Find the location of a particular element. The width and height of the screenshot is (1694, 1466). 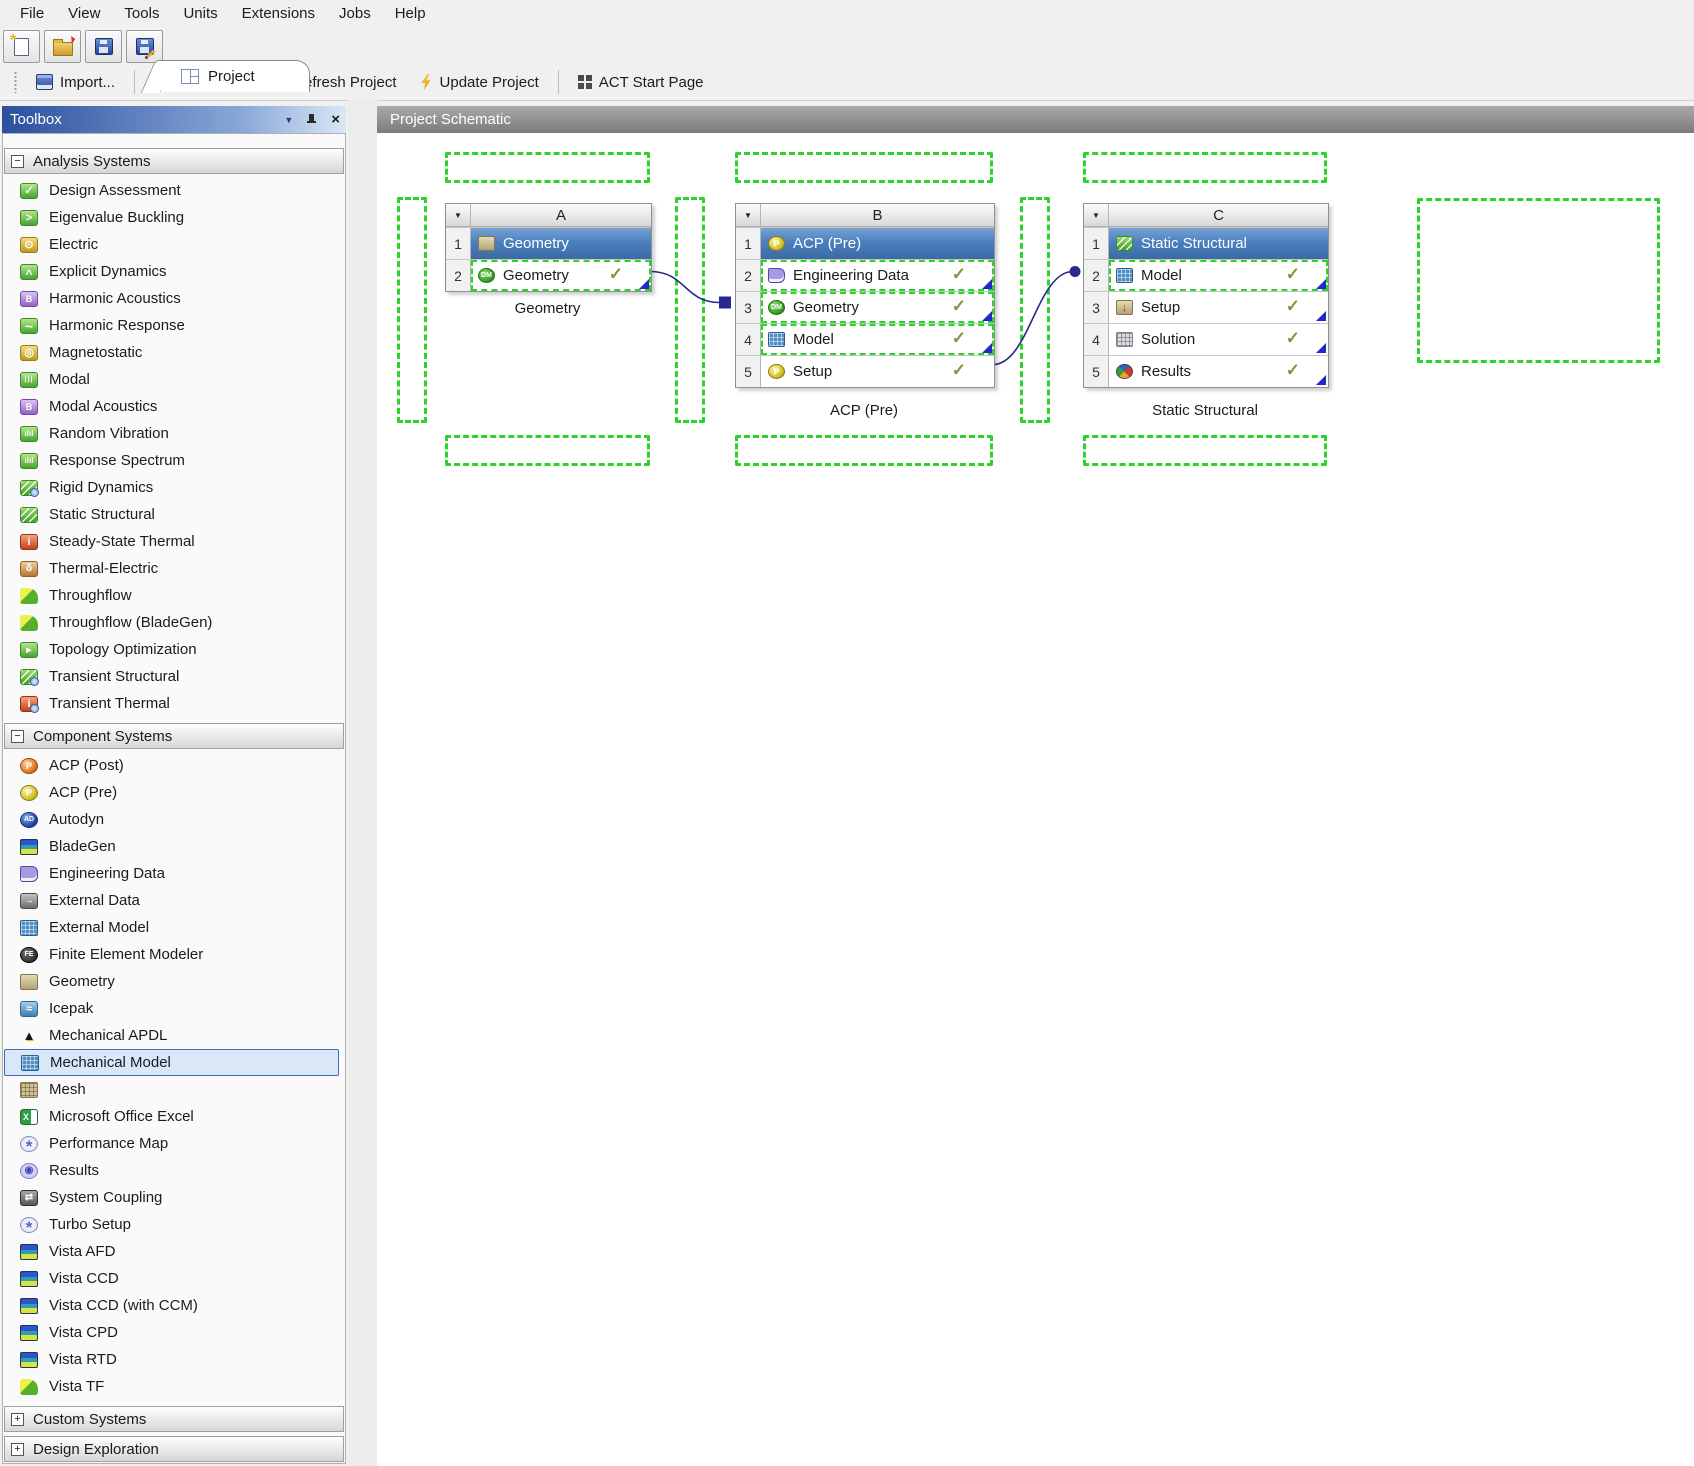

system-a: ▼A1 Geometry 2 Geometry ✓ is located at coordinates (548, 247).